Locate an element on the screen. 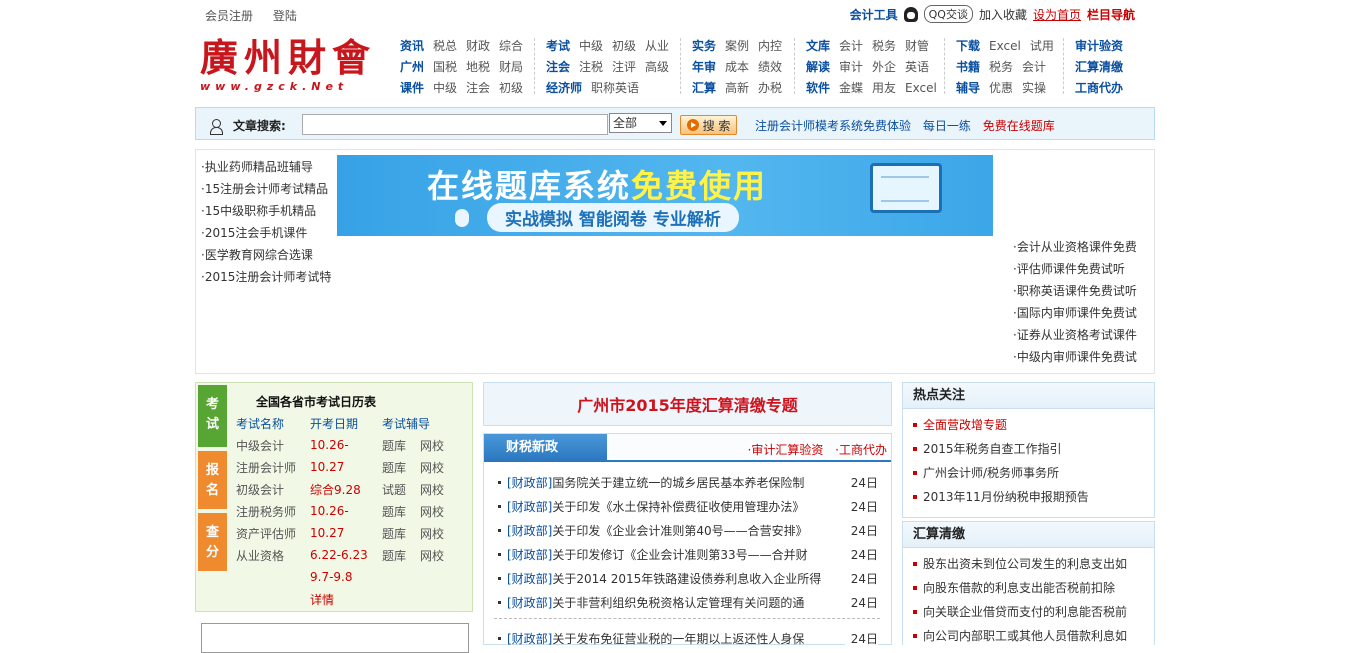  tab-score: 查分 is located at coordinates (212, 542).